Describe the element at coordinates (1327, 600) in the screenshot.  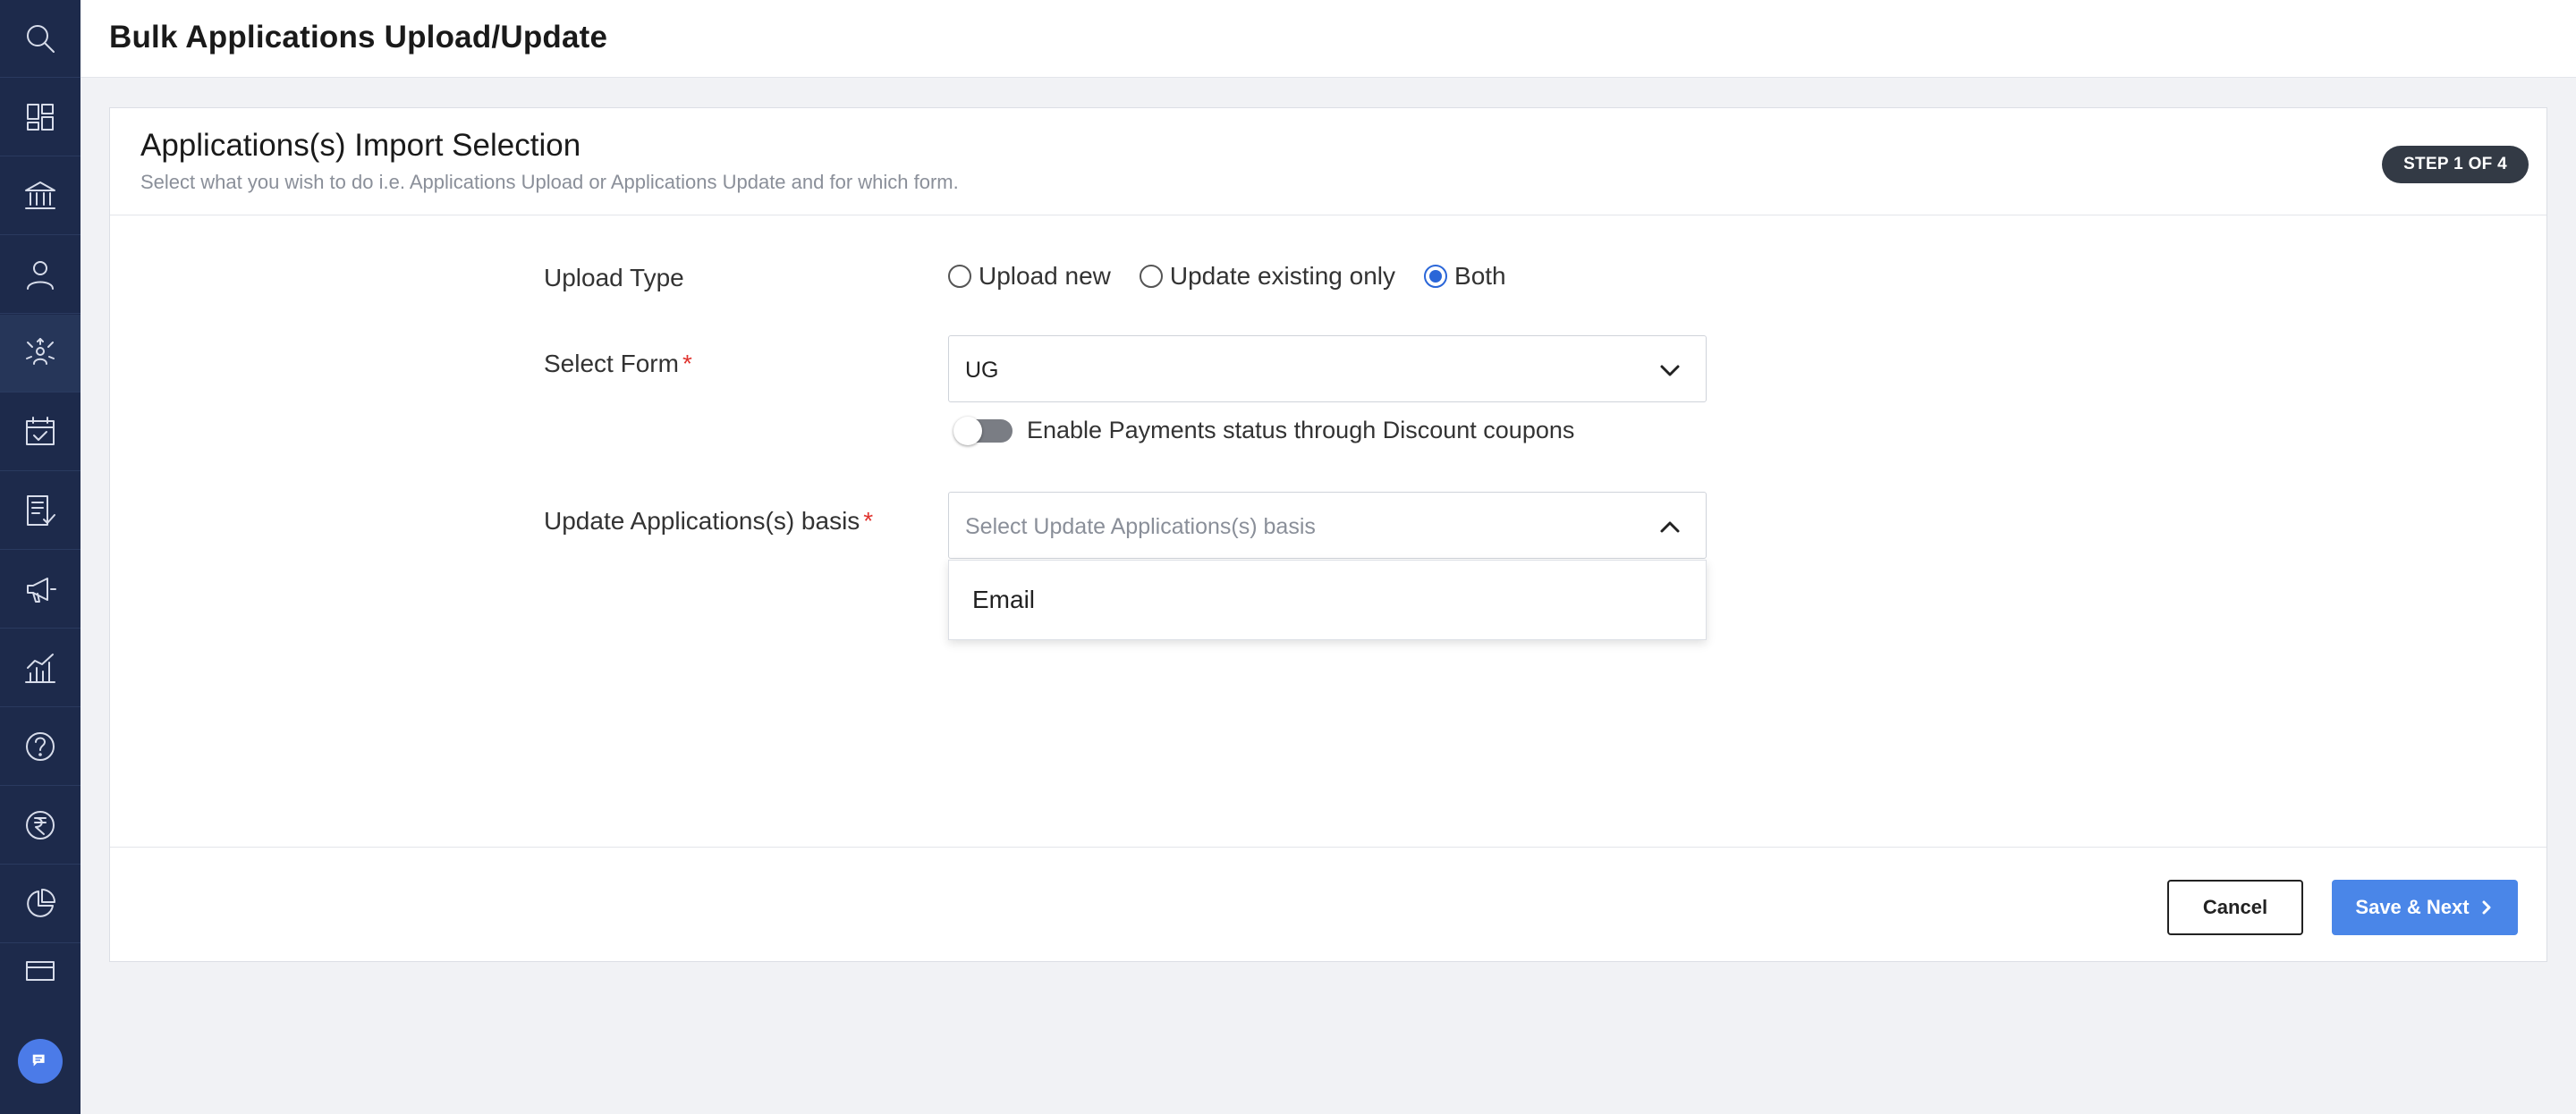
I see `update-basis-options-menu: Email` at that location.